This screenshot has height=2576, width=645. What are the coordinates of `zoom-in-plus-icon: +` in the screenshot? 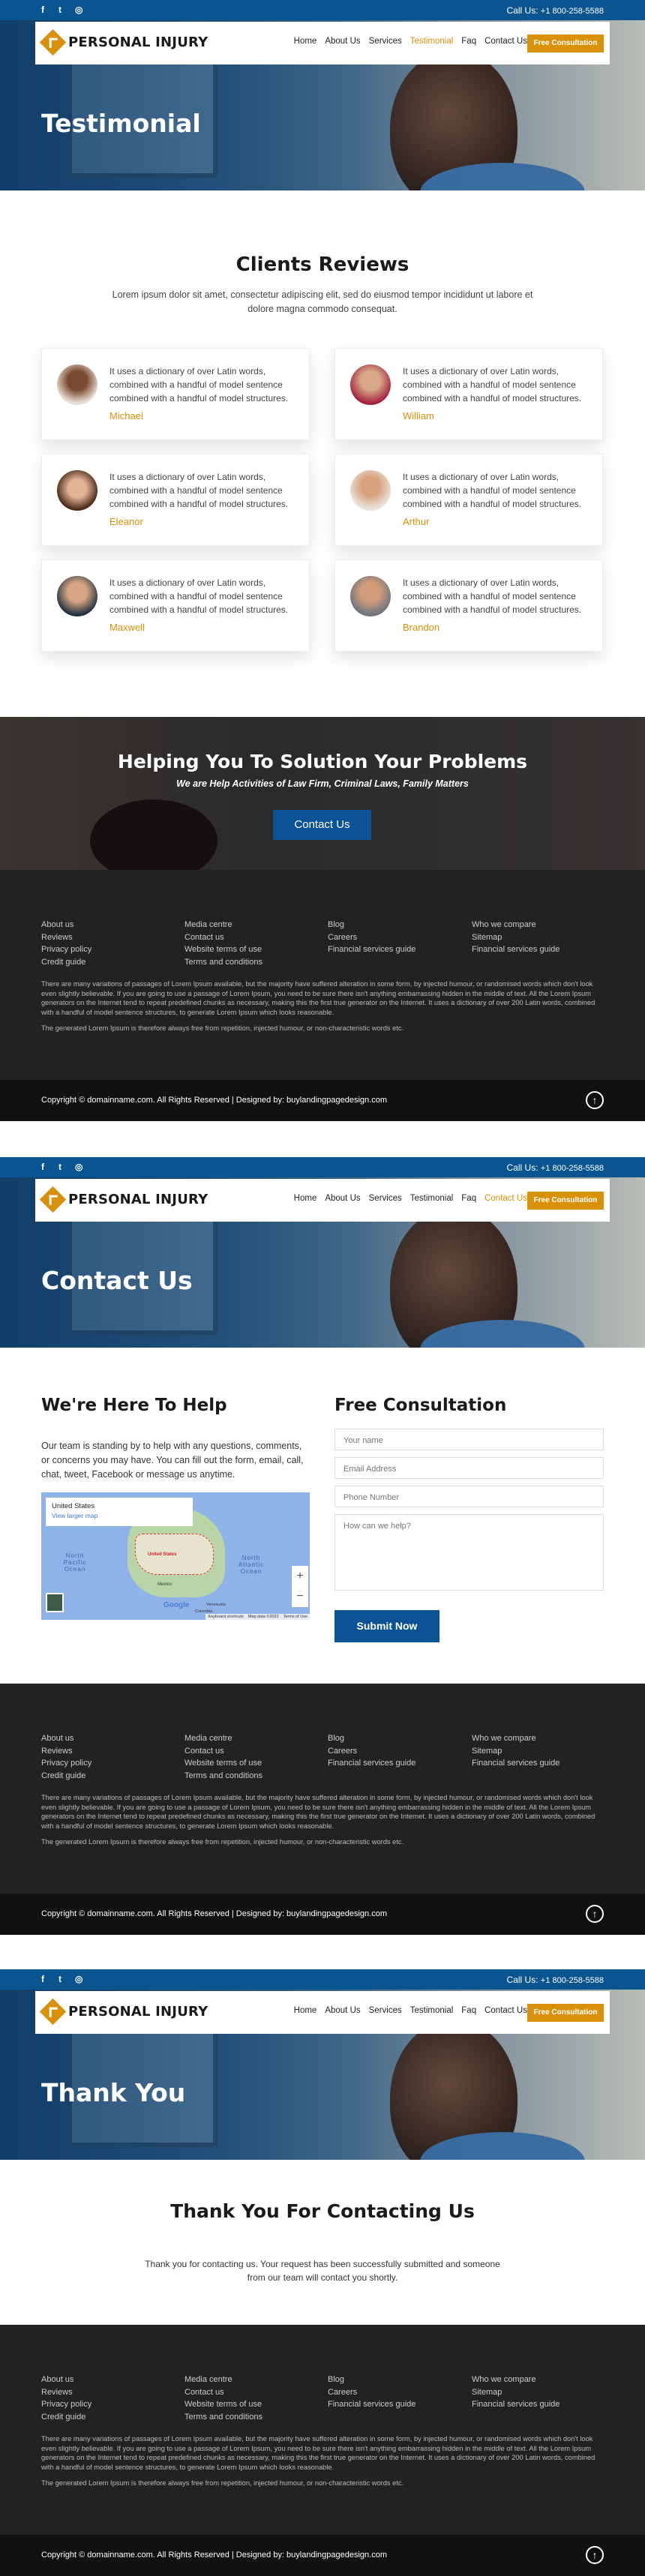 It's located at (300, 1576).